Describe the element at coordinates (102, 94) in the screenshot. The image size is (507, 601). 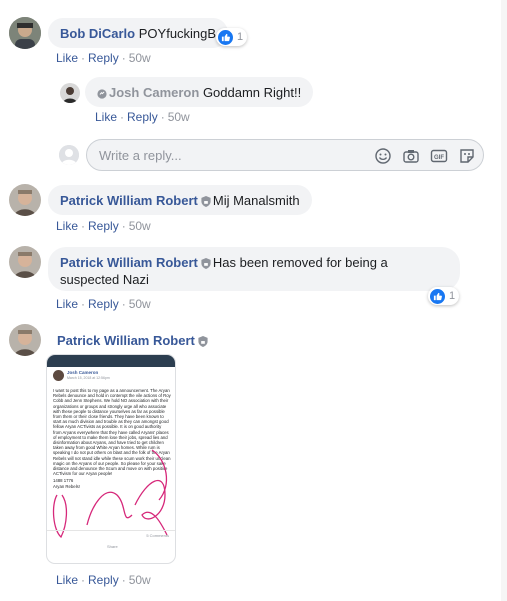
I see `badge-icon` at that location.